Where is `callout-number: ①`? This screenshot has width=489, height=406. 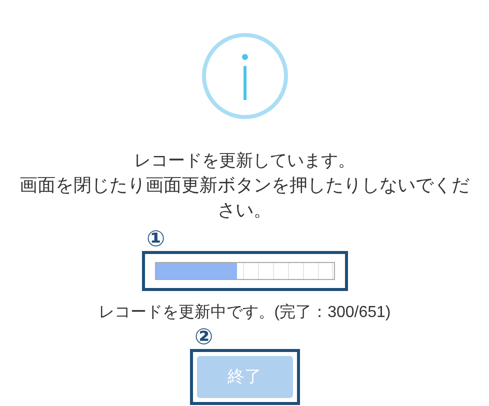
callout-number: ① is located at coordinates (156, 240).